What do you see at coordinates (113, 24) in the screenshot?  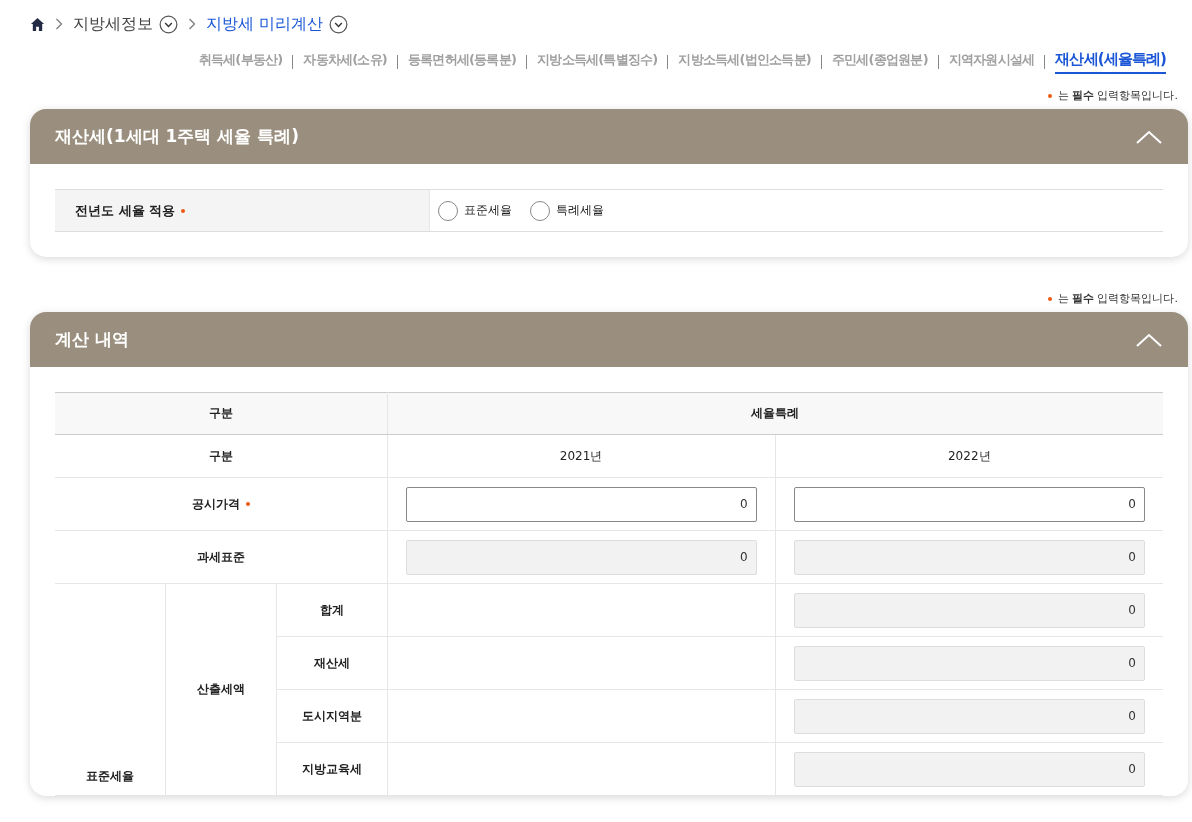 I see `breadcrumb-link: 지방세정보` at bounding box center [113, 24].